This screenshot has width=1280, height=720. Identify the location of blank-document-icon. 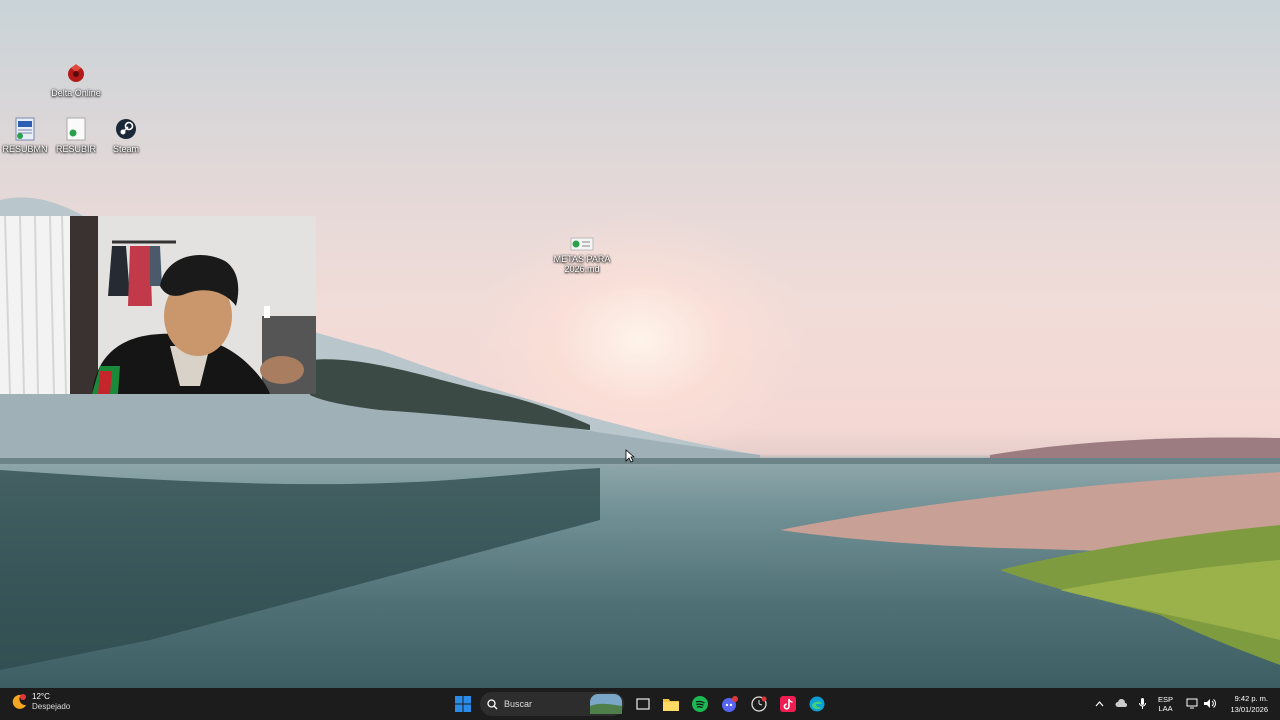
(76, 129).